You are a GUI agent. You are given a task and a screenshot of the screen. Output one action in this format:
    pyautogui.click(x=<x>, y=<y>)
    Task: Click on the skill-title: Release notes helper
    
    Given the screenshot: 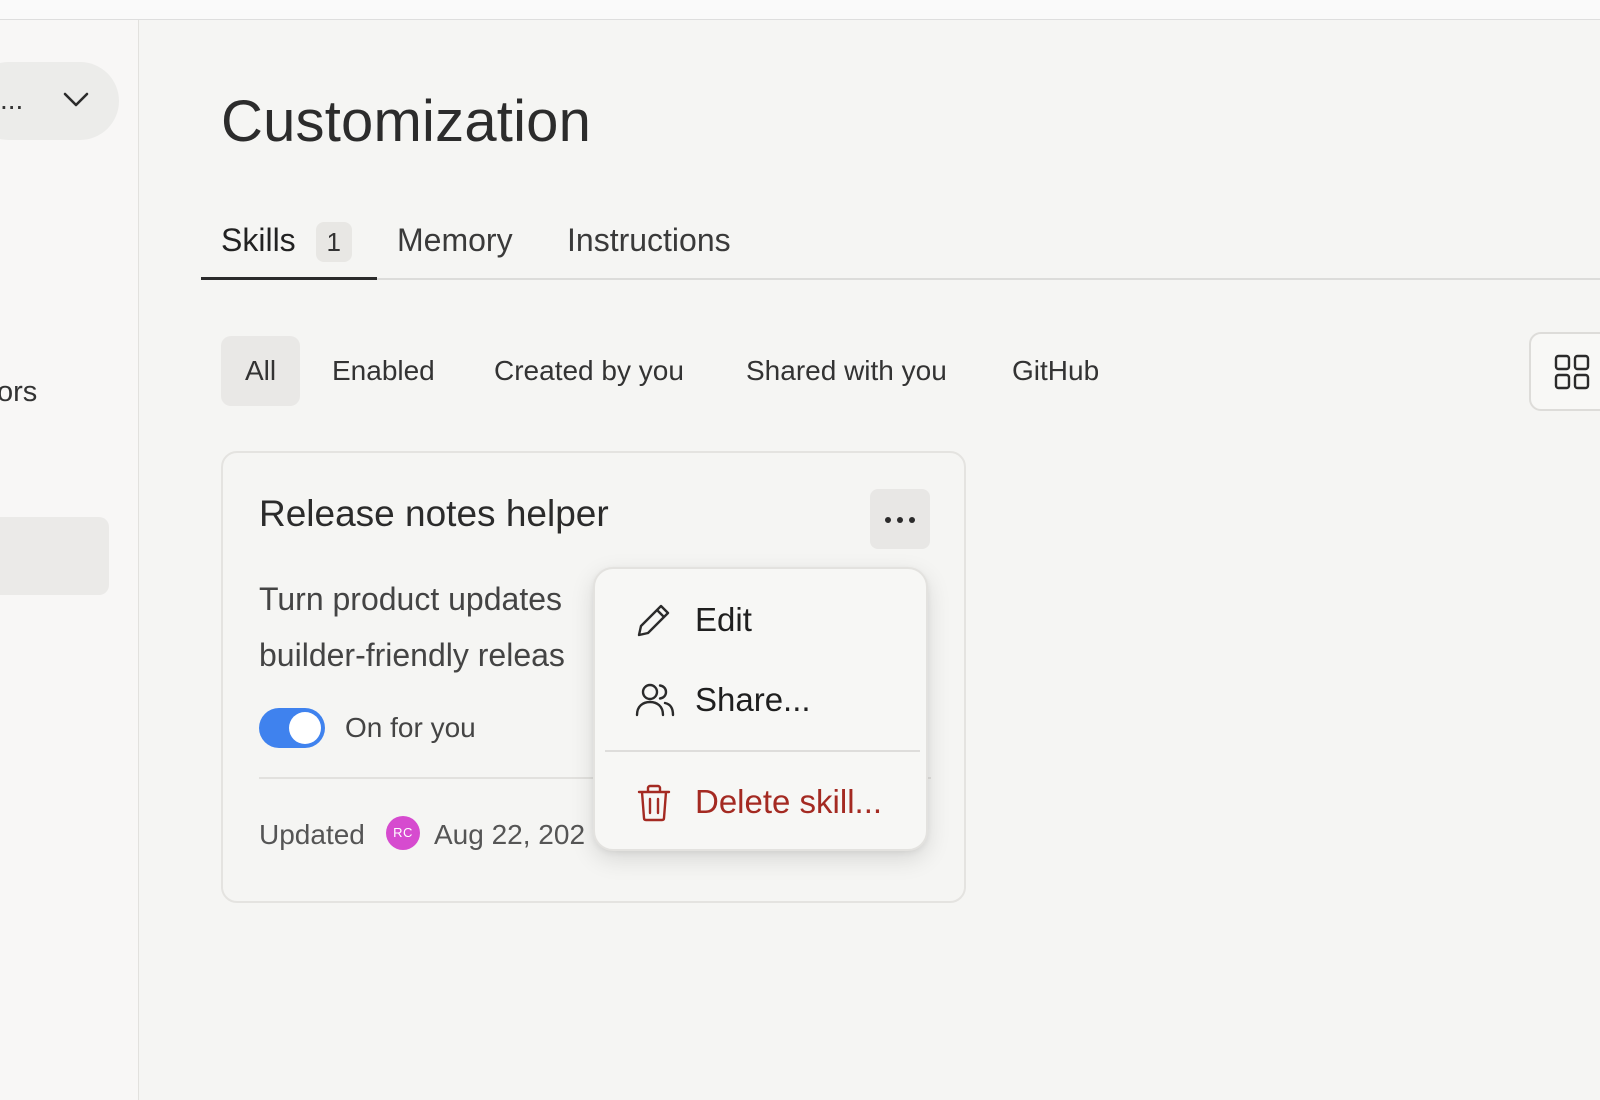 What is the action you would take?
    pyautogui.click(x=434, y=513)
    